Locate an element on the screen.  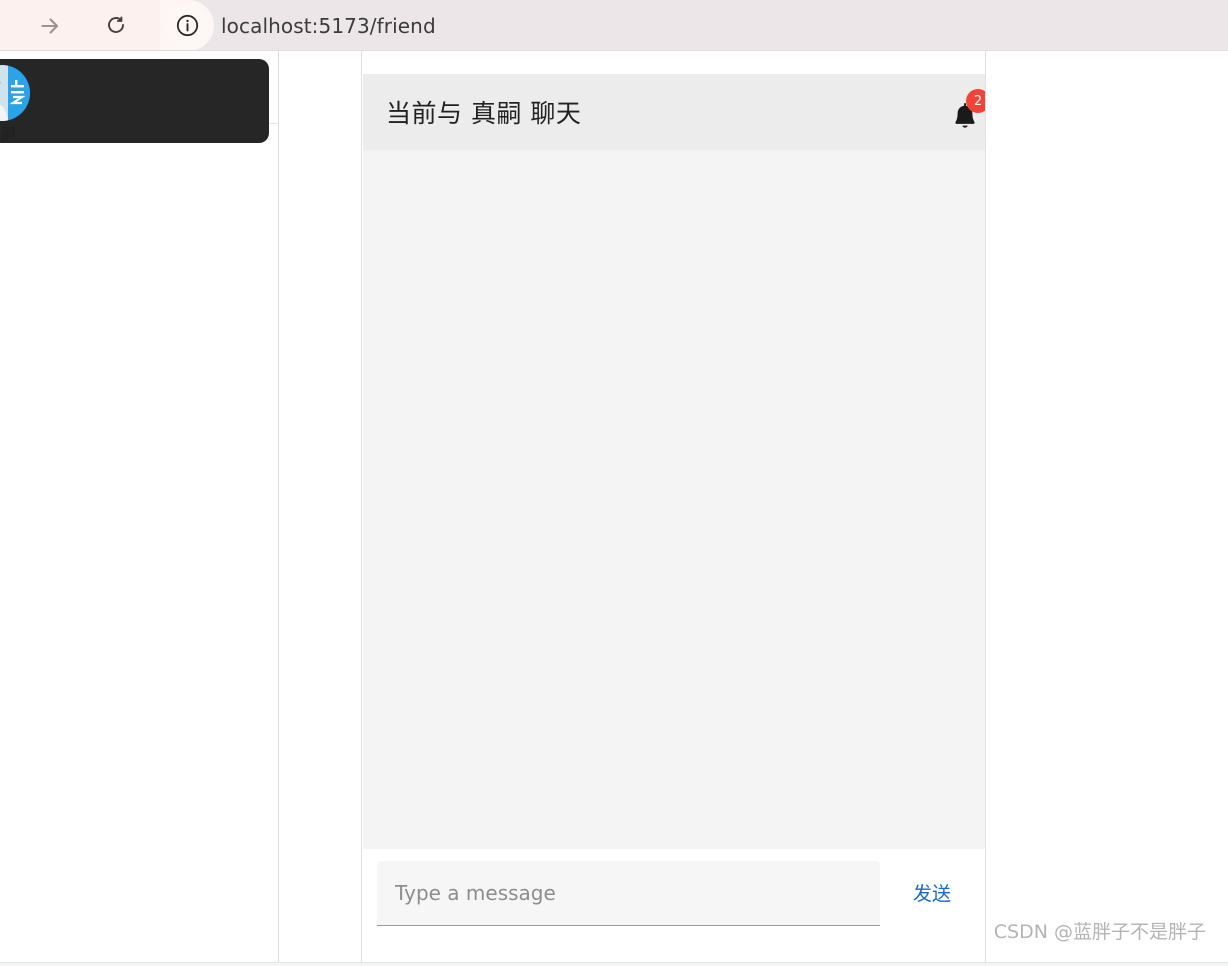
site-info-hover-bg is located at coordinates (187, 25).